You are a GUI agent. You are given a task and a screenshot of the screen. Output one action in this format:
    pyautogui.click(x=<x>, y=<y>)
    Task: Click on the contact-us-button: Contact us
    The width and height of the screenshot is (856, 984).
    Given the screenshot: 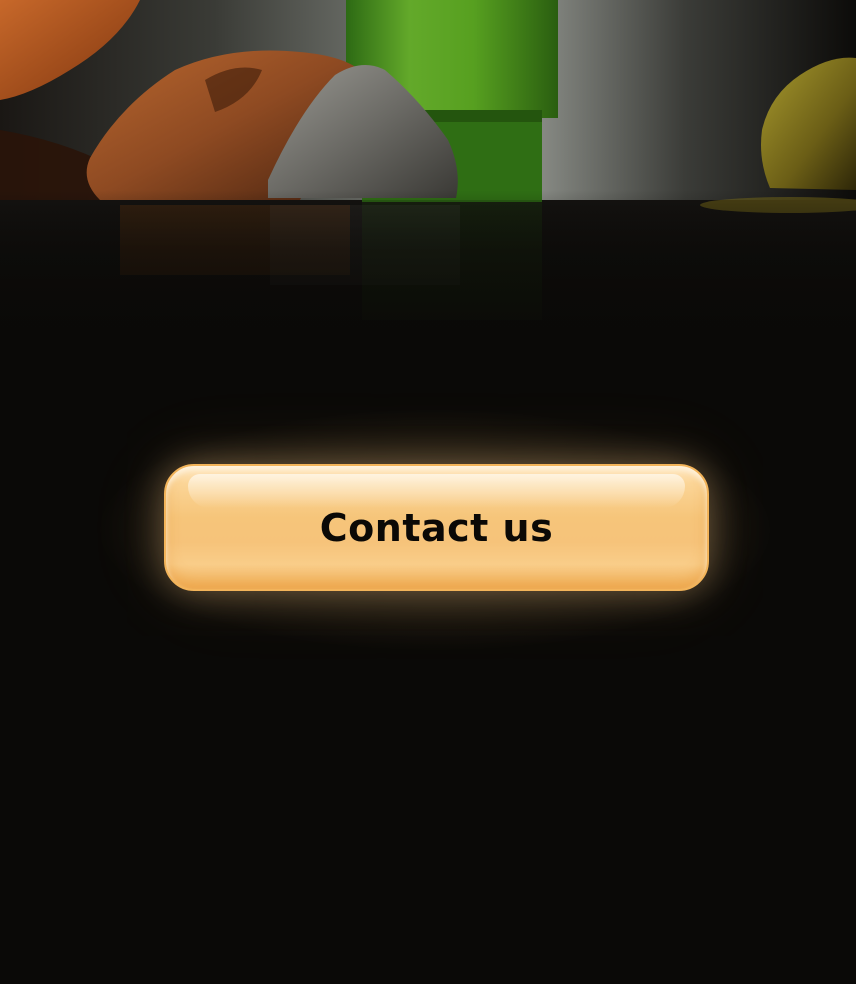 What is the action you would take?
    pyautogui.click(x=436, y=527)
    